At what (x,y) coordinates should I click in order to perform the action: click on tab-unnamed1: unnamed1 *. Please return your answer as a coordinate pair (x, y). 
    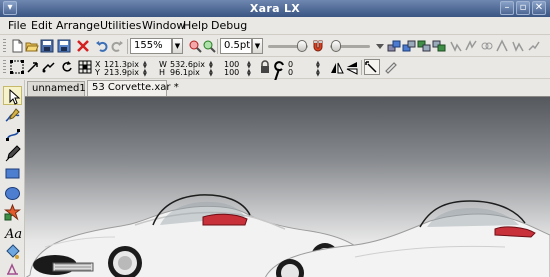
    Looking at the image, I should click on (60, 88).